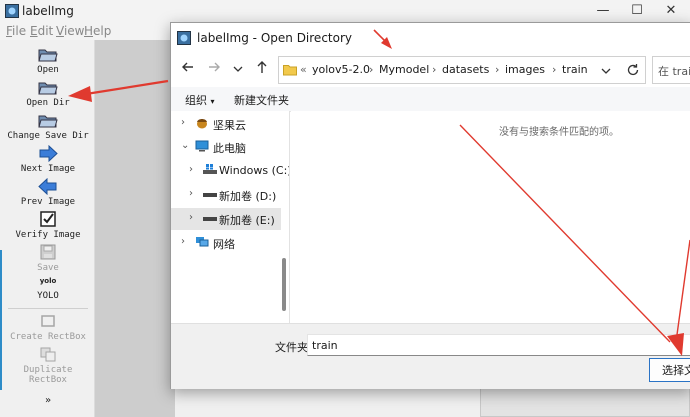 The image size is (690, 417). I want to click on search-input: 在 train, so click(671, 70).